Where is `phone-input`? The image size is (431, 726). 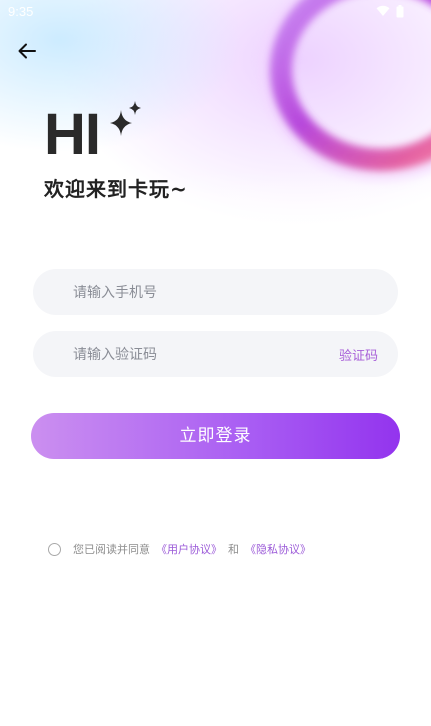
phone-input is located at coordinates (203, 293).